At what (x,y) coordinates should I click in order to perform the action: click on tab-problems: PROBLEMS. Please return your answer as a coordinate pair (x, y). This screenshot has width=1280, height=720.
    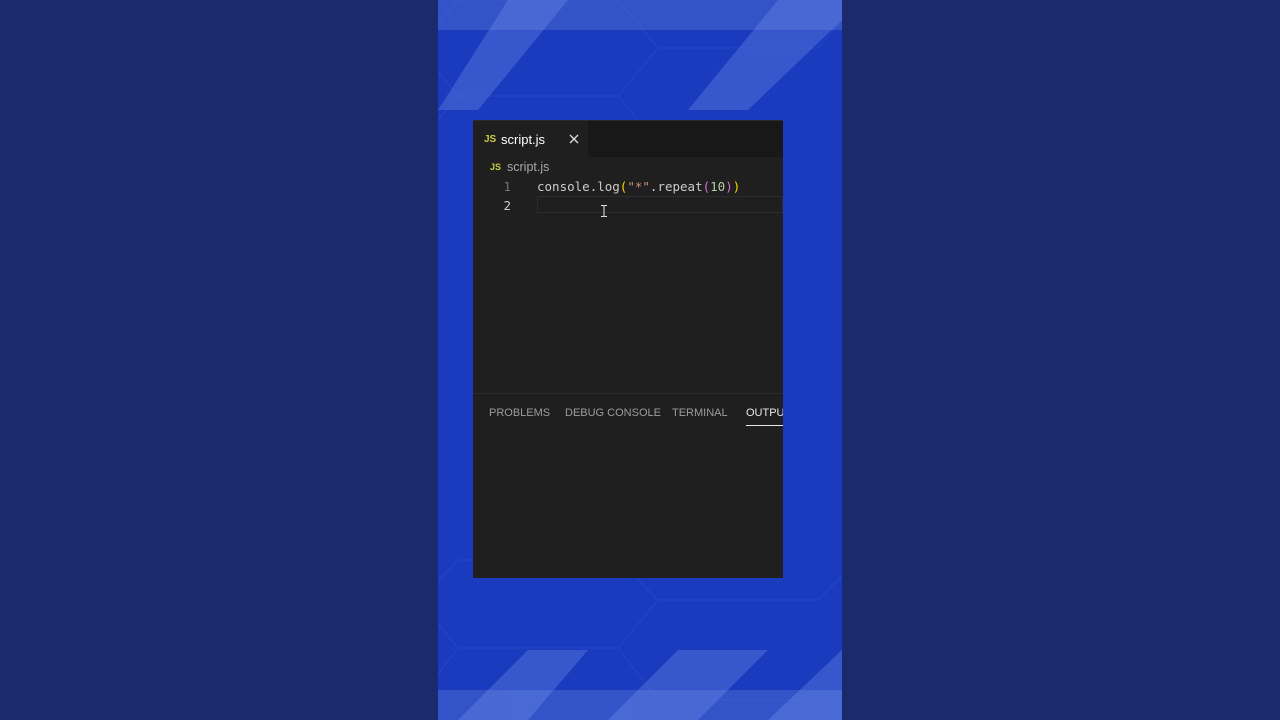
    Looking at the image, I should click on (519, 415).